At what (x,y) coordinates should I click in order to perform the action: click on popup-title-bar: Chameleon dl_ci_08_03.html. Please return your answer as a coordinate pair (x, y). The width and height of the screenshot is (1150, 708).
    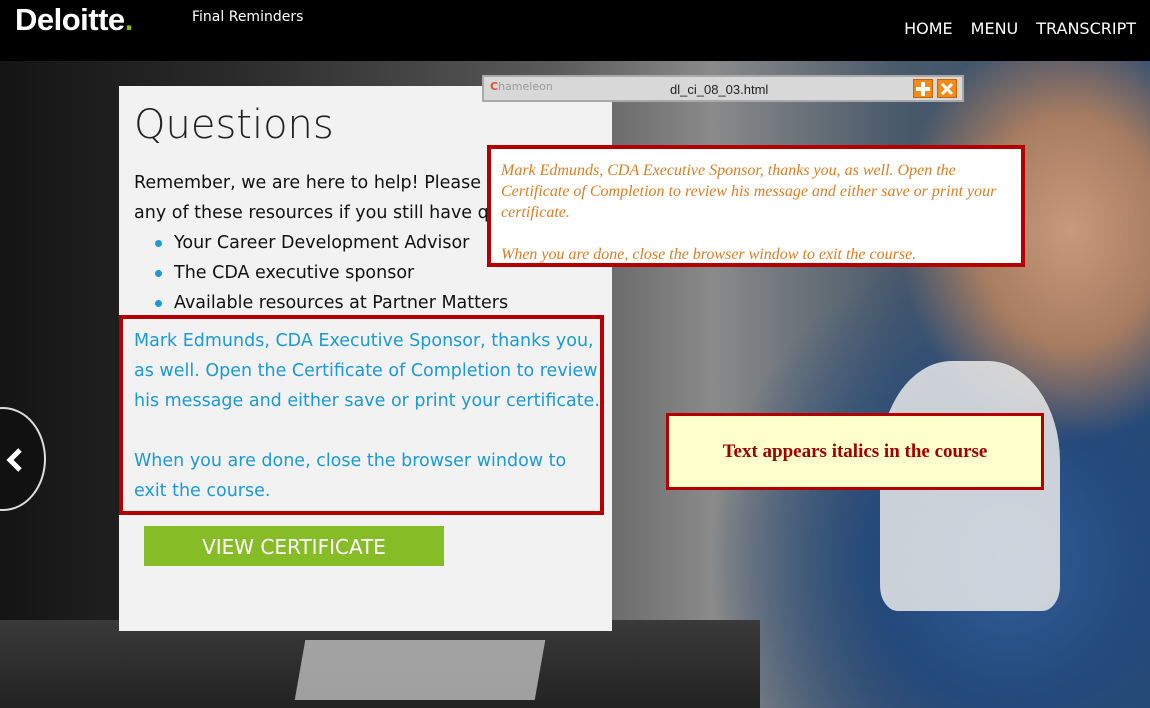
    Looking at the image, I should click on (723, 88).